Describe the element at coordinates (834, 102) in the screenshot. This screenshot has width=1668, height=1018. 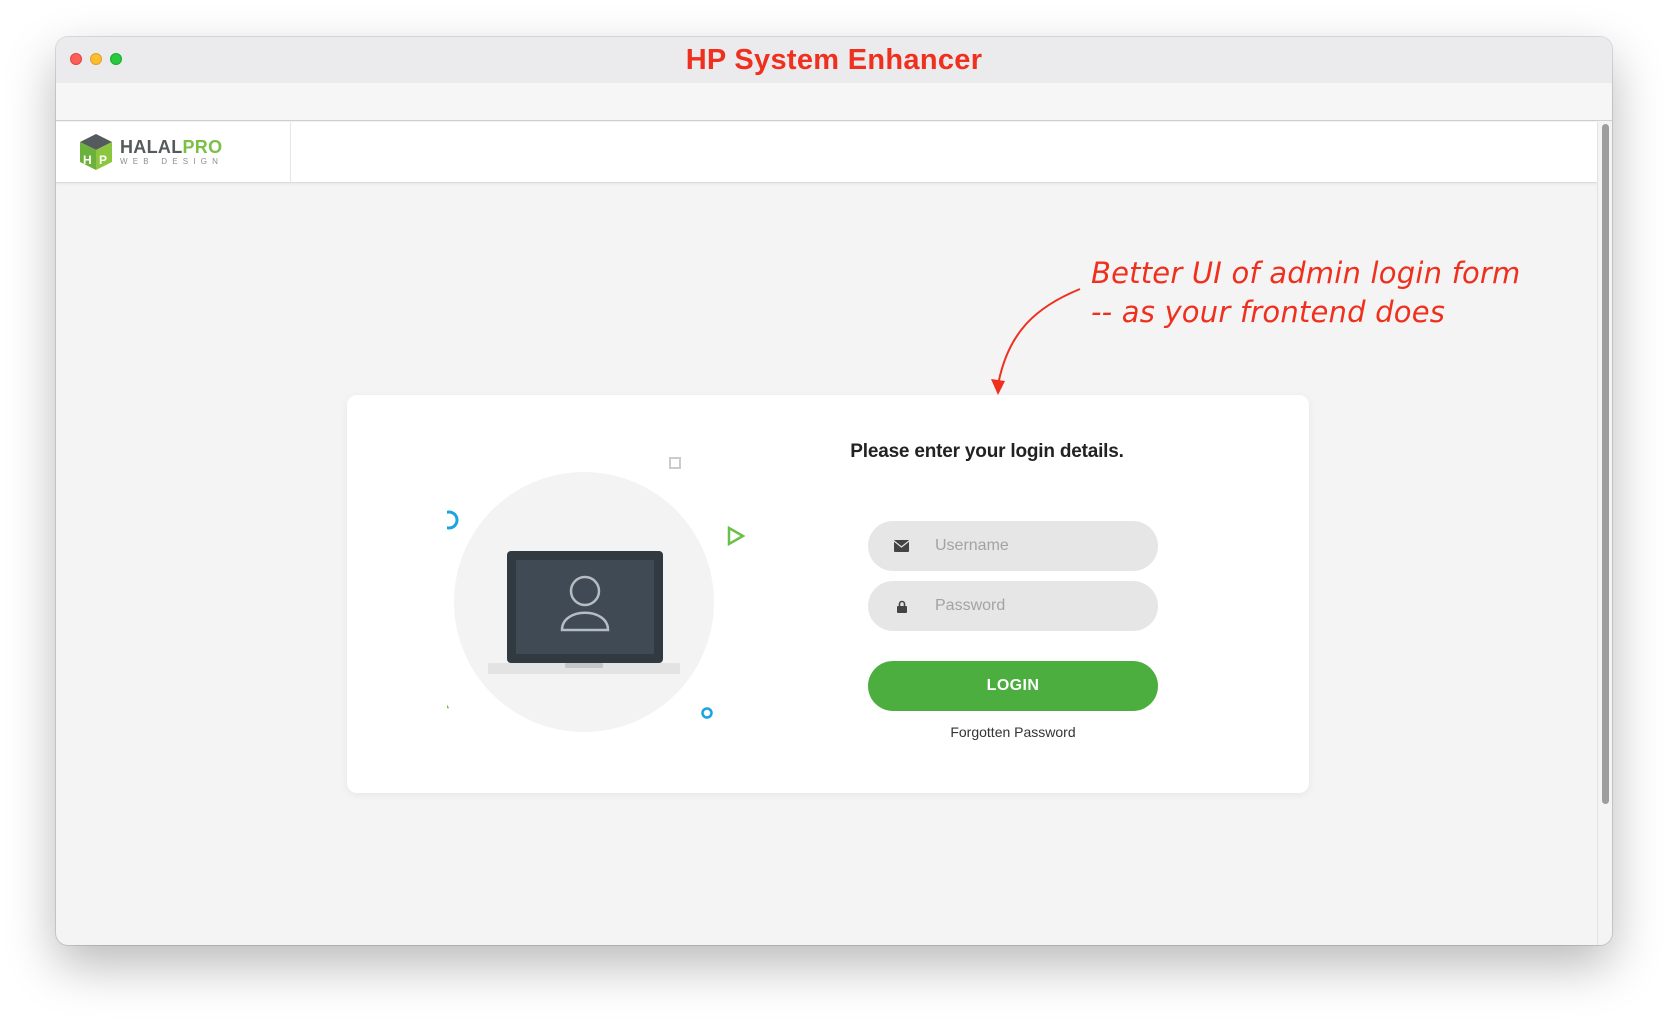
I see `toolbar` at that location.